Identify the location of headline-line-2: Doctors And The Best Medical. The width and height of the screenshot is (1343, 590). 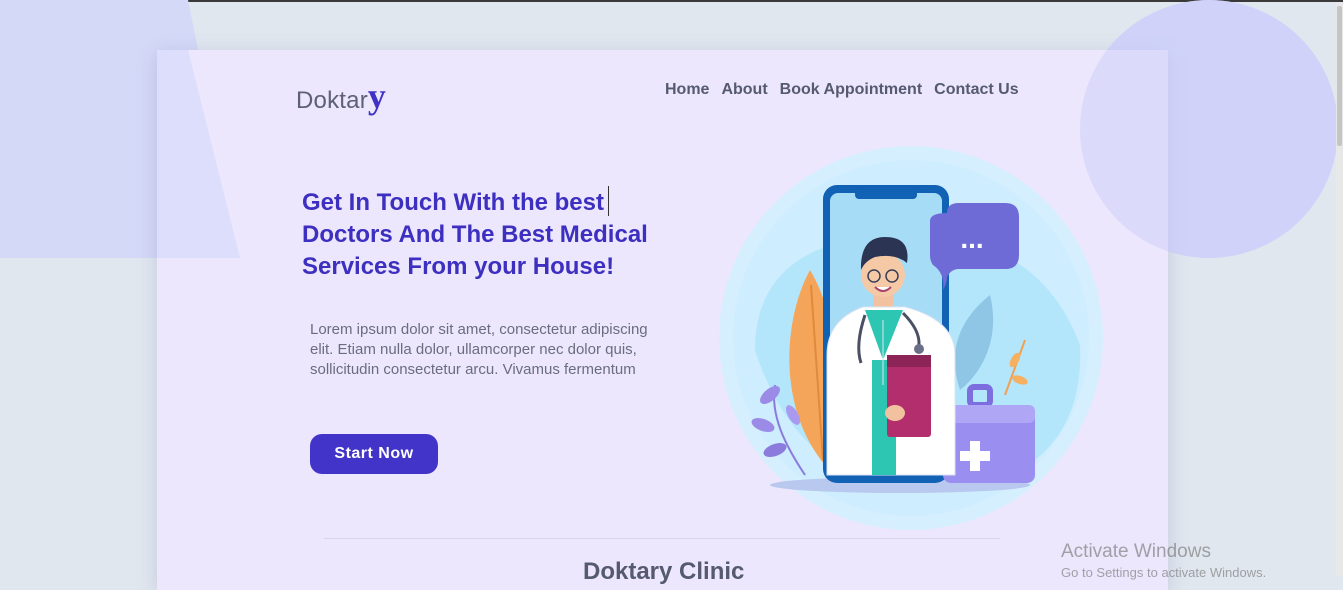
(475, 234).